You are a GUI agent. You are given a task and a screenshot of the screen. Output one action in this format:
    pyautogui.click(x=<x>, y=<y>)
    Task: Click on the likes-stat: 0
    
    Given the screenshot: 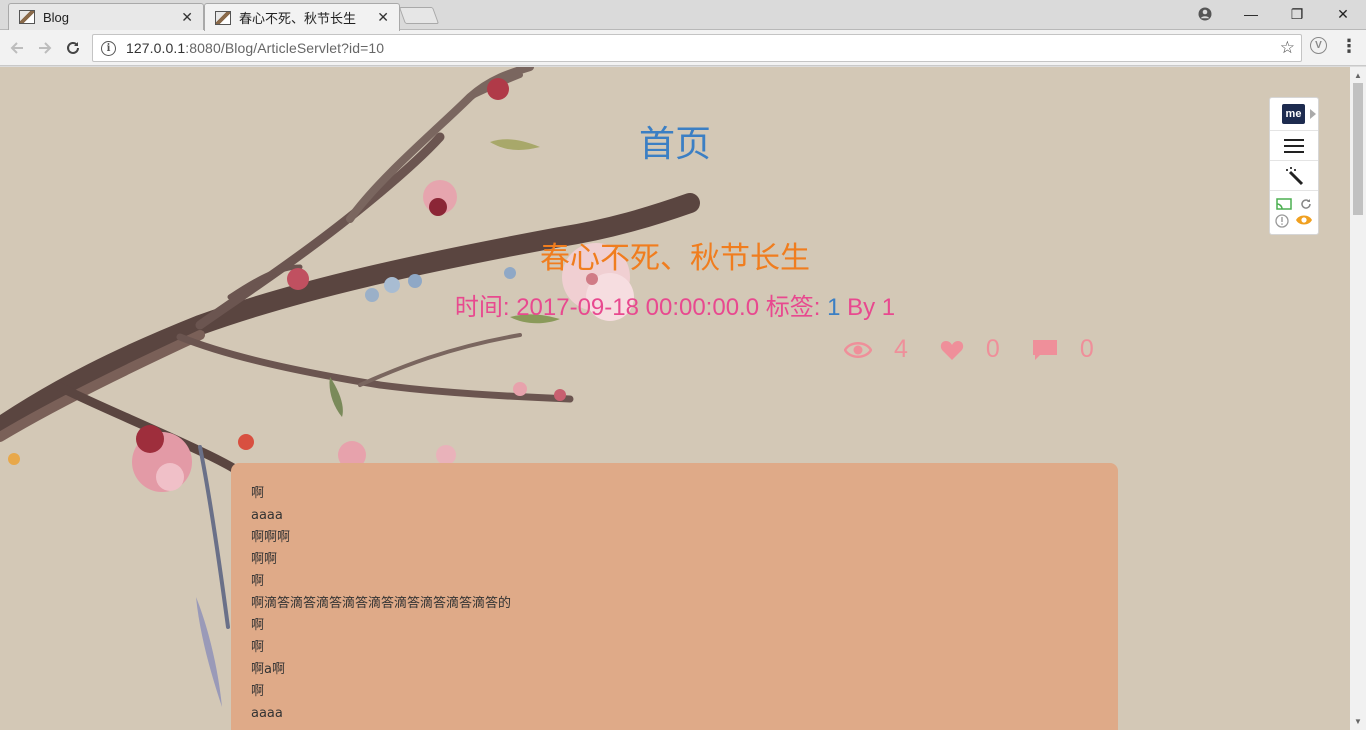 What is the action you would take?
    pyautogui.click(x=986, y=349)
    